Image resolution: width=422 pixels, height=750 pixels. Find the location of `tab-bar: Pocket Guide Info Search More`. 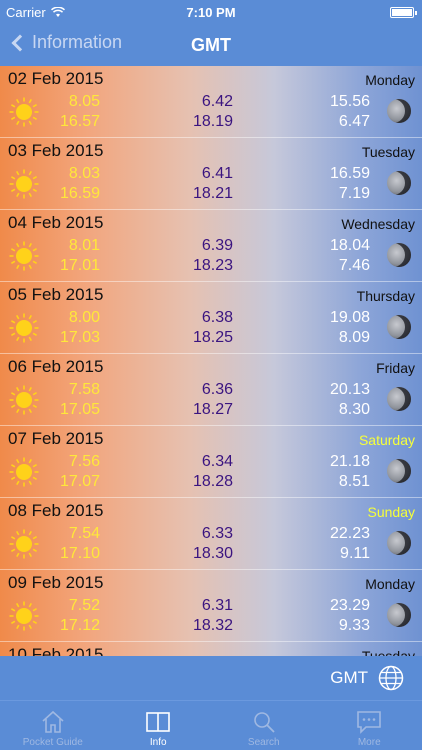

tab-bar: Pocket Guide Info Search More is located at coordinates (211, 725).